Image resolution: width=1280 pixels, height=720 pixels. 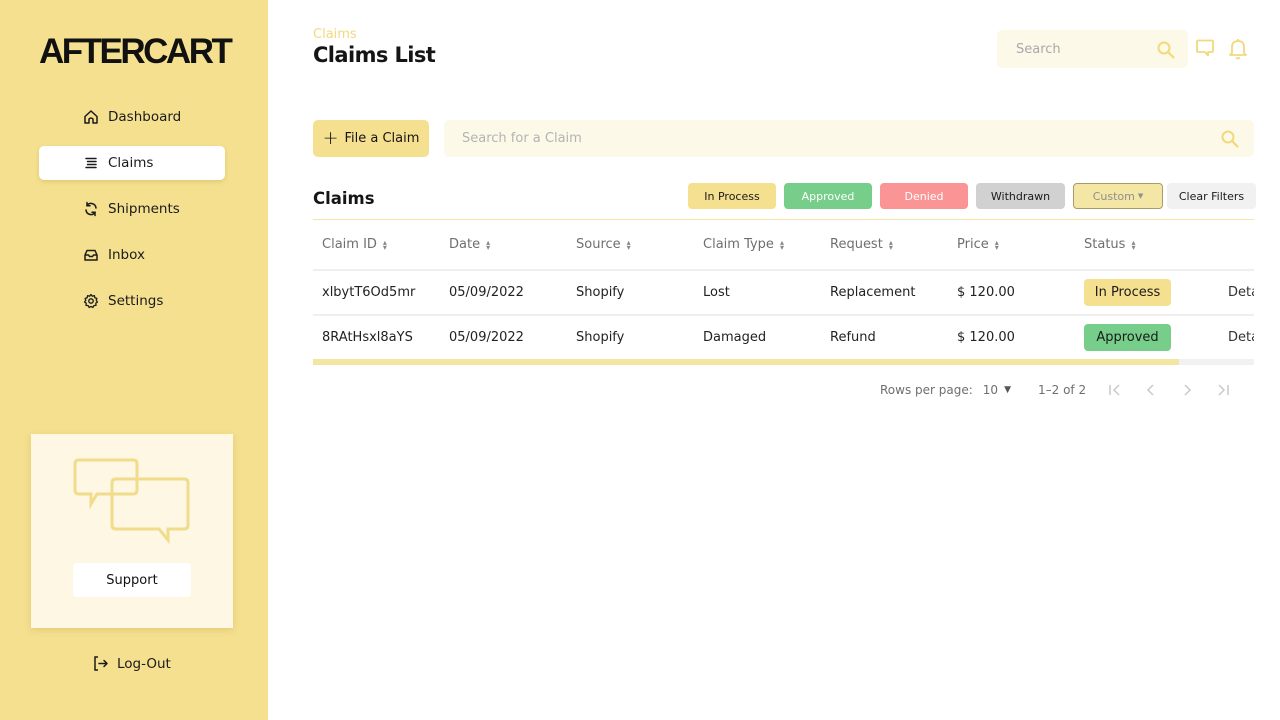 I want to click on column-header-status: Status ▴ ▾, so click(x=1147, y=245).